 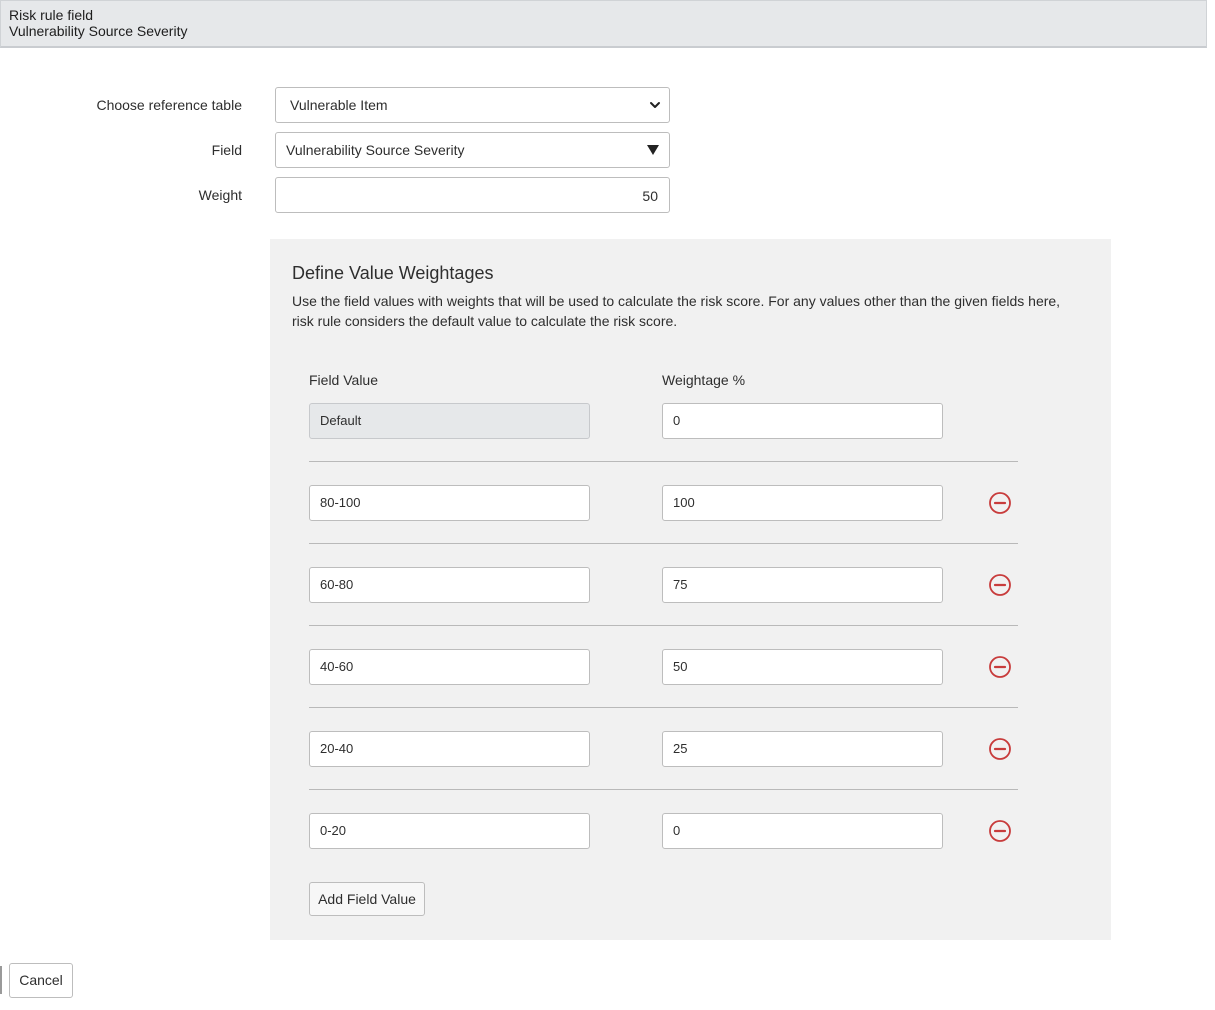 What do you see at coordinates (802, 667) in the screenshot?
I see `weightage-input: 50` at bounding box center [802, 667].